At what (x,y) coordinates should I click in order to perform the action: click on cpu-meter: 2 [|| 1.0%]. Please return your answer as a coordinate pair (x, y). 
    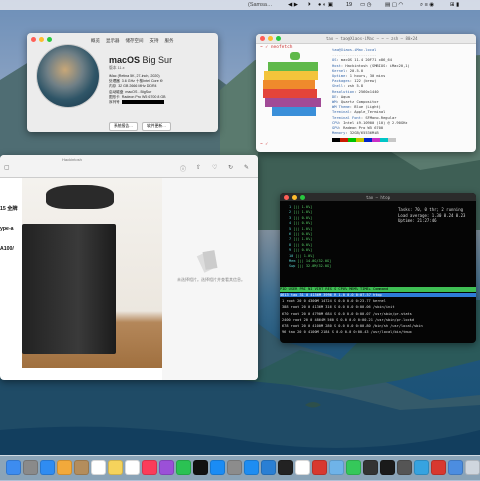
    Looking at the image, I should click on (301, 212).